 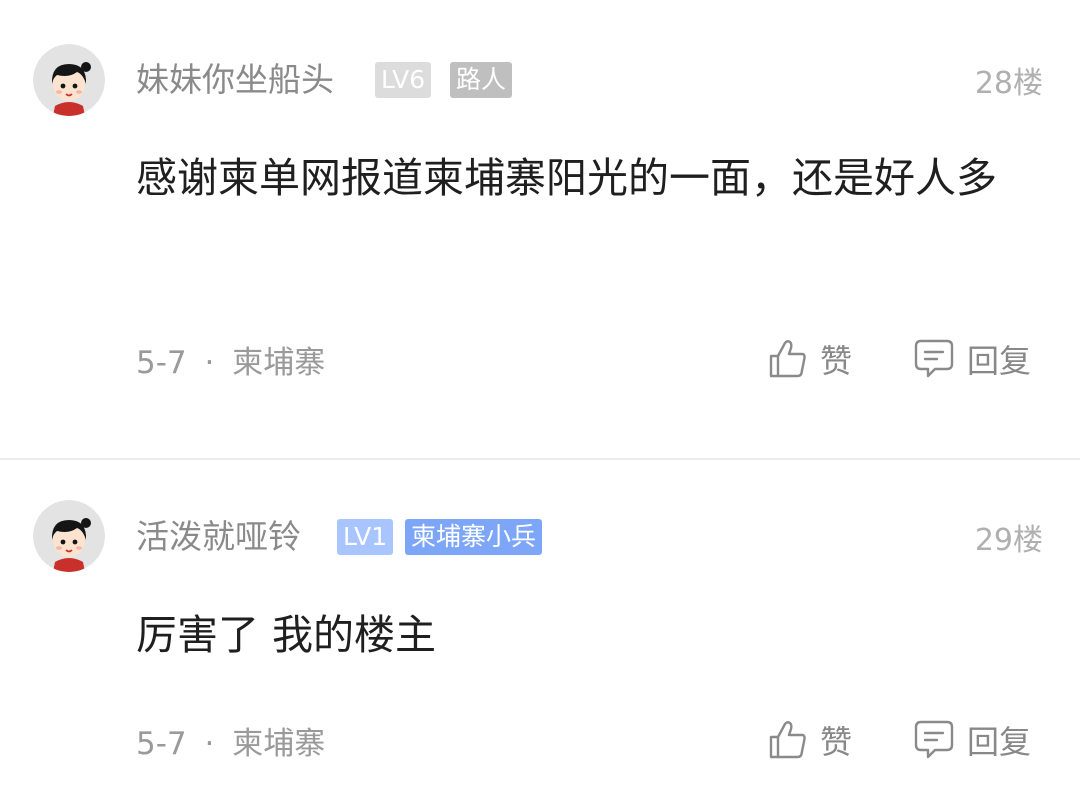 I want to click on username: 妹妹你坐船头, so click(x=235, y=80).